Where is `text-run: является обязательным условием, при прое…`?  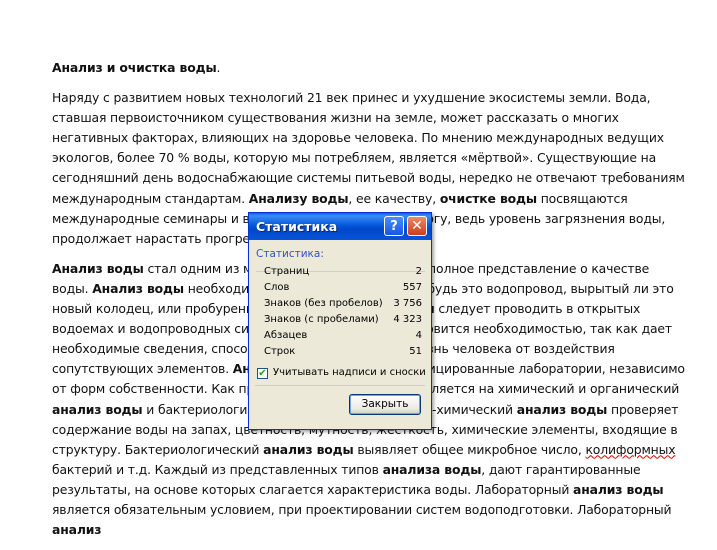
text-run: является обязательным условием, при прое… is located at coordinates (362, 509).